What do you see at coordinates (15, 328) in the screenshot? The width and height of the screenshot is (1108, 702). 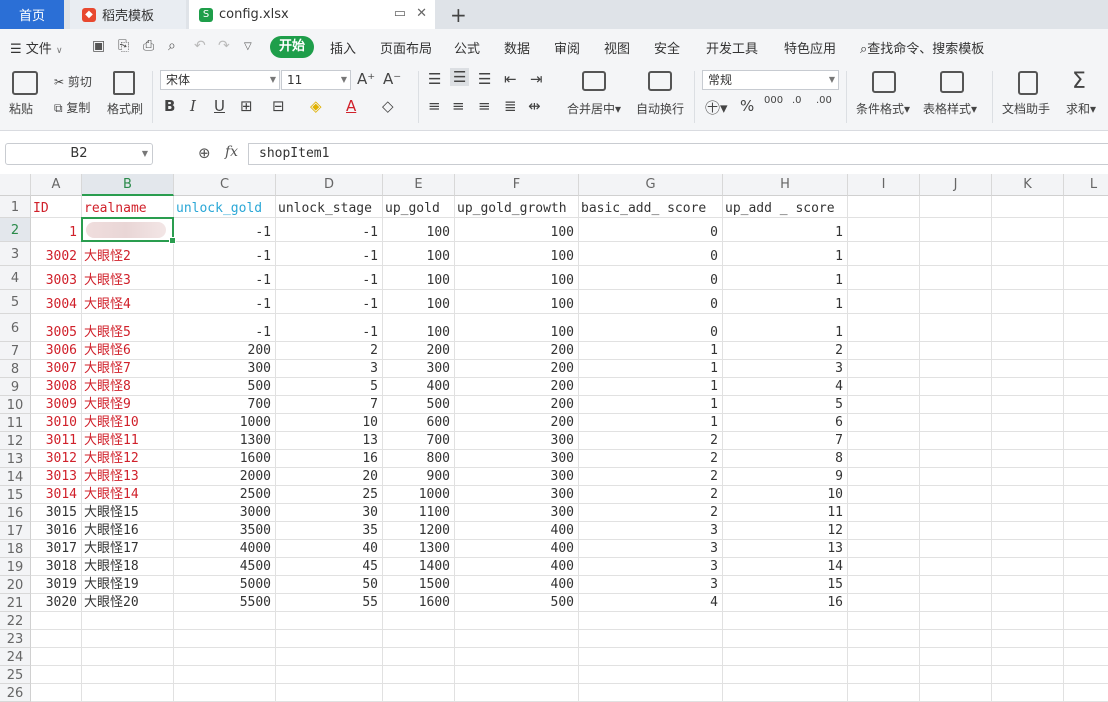 I see `row-header: 6` at bounding box center [15, 328].